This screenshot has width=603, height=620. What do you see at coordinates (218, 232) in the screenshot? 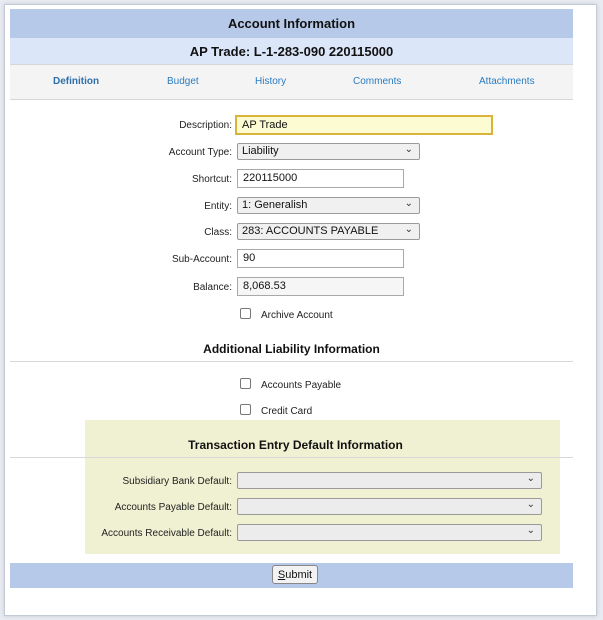
I see `class-label: Class:` at bounding box center [218, 232].